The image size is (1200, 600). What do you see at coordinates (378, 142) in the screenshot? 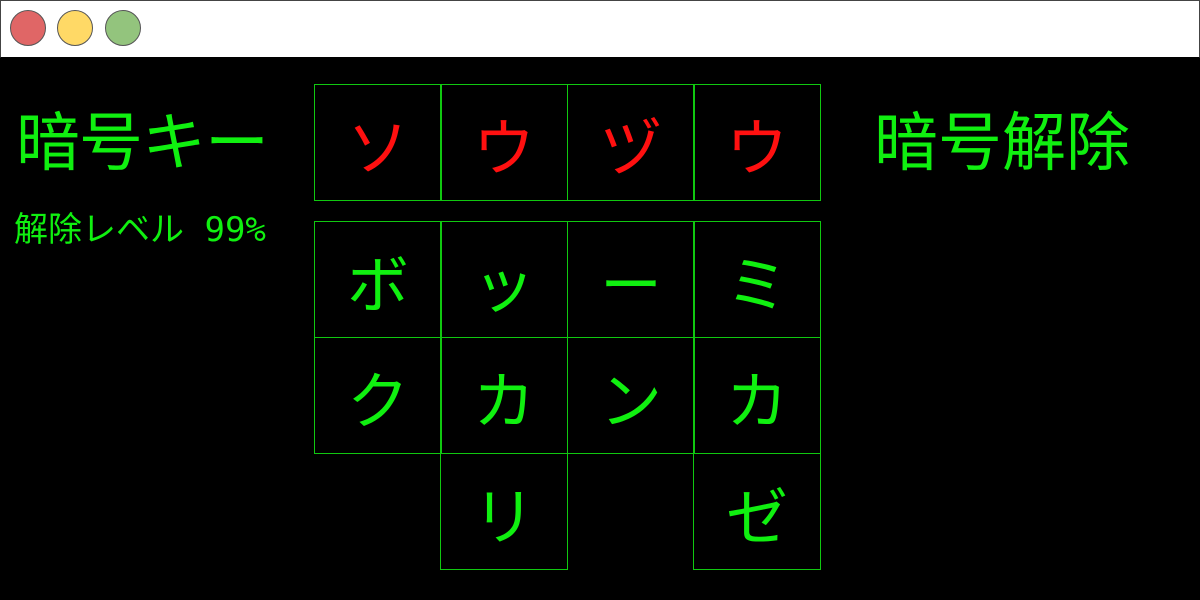
I see `key-cell-1: ソ` at bounding box center [378, 142].